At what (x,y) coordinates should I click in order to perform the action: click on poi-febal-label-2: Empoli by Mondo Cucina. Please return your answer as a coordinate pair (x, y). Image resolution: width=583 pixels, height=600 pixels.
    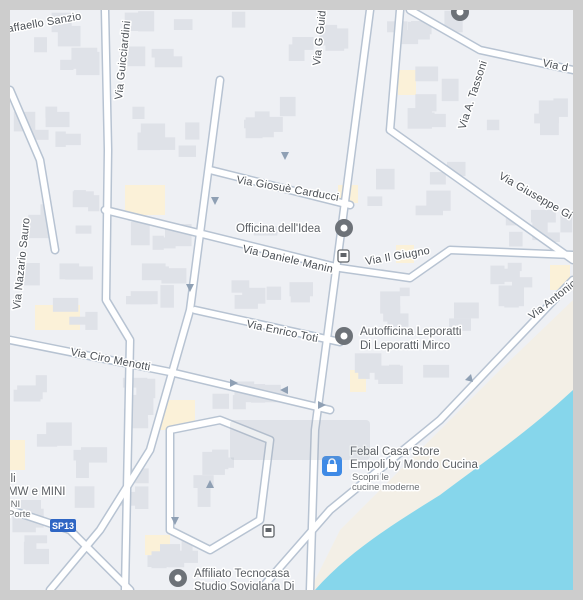
    Looking at the image, I should click on (414, 465).